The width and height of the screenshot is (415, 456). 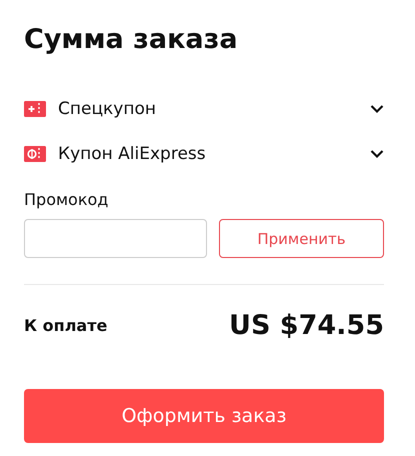 I want to click on total-amount: US $74.55, so click(x=306, y=325).